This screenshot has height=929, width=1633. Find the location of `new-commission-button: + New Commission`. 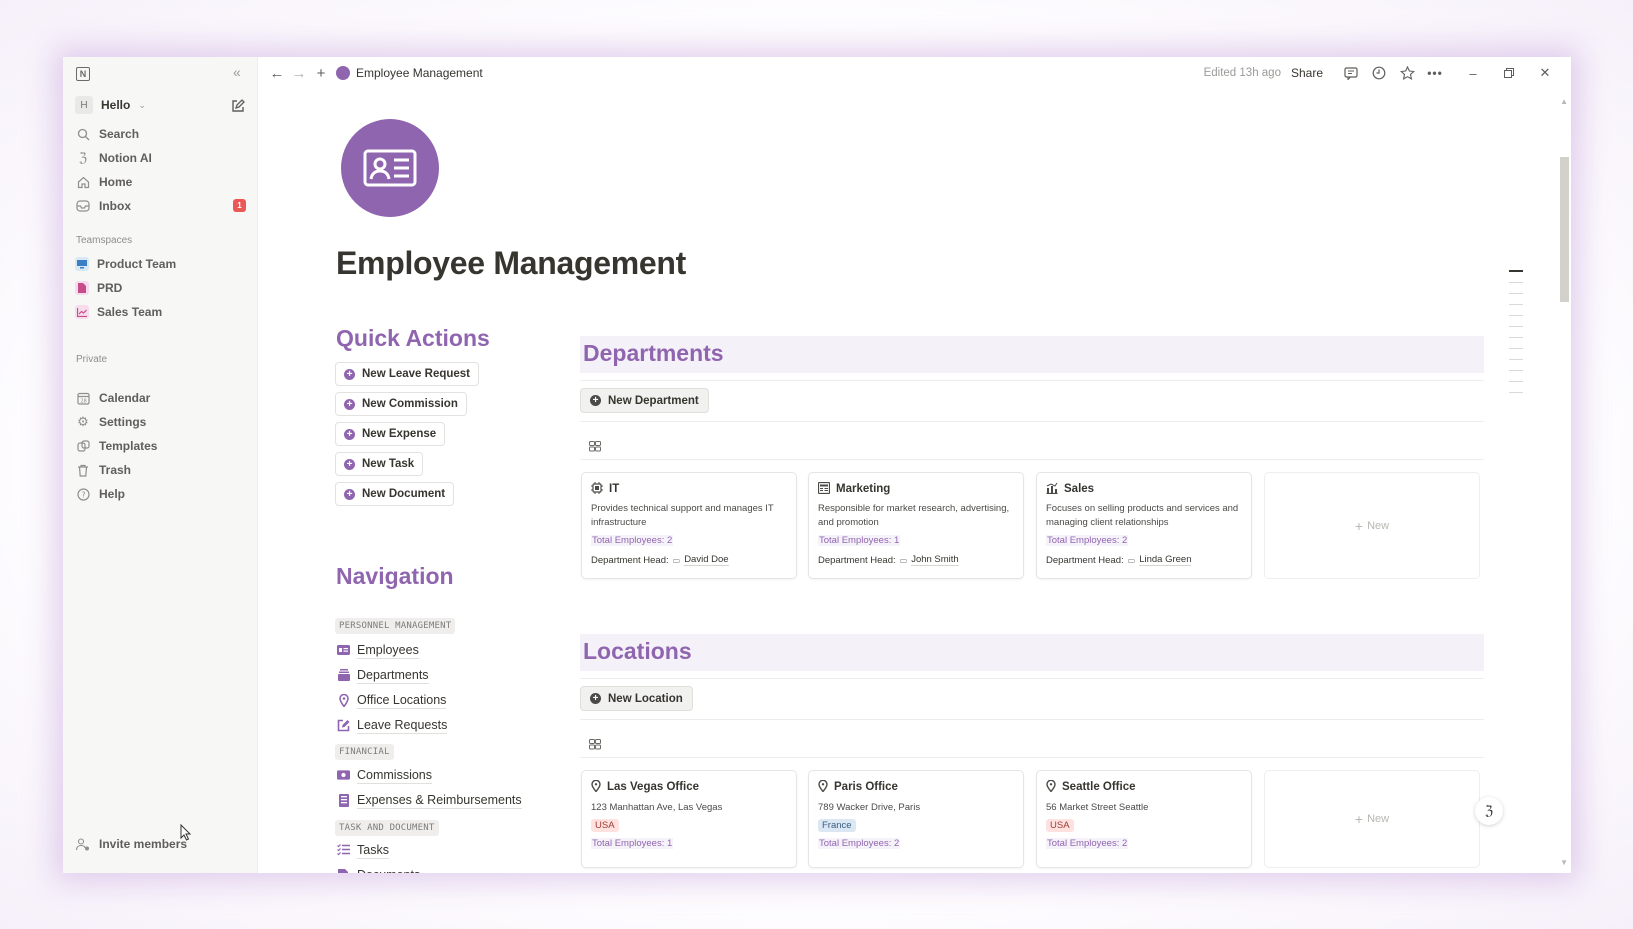

new-commission-button: + New Commission is located at coordinates (401, 404).